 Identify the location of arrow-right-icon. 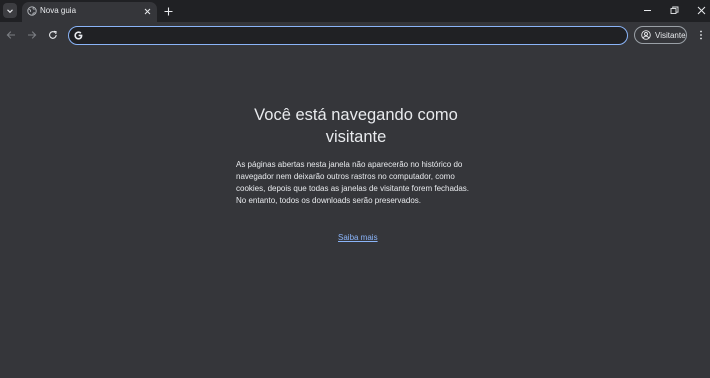
(32, 35).